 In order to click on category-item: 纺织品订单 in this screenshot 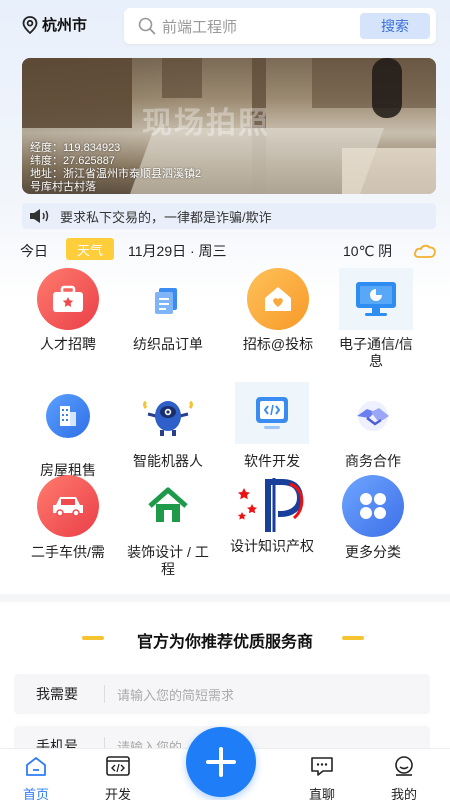, I will do `click(168, 310)`.